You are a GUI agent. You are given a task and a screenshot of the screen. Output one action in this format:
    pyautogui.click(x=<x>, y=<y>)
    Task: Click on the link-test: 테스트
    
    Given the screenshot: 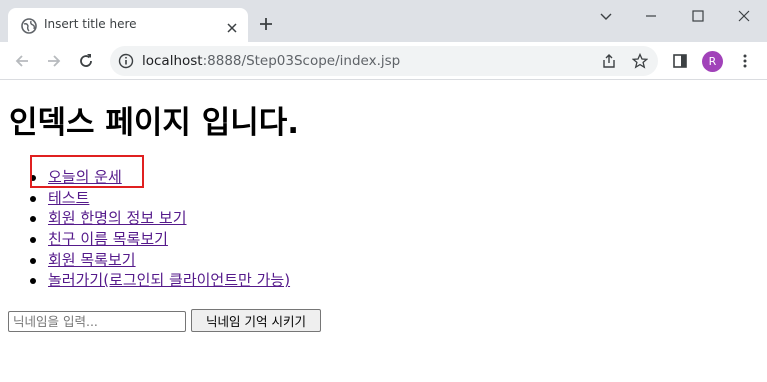 What is the action you would take?
    pyautogui.click(x=68, y=198)
    